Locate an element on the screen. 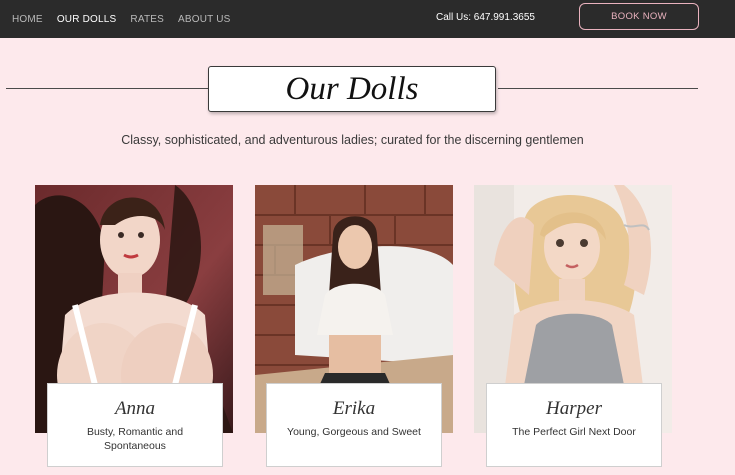  doll-description: Busty, Romantic and Spontaneous is located at coordinates (135, 439).